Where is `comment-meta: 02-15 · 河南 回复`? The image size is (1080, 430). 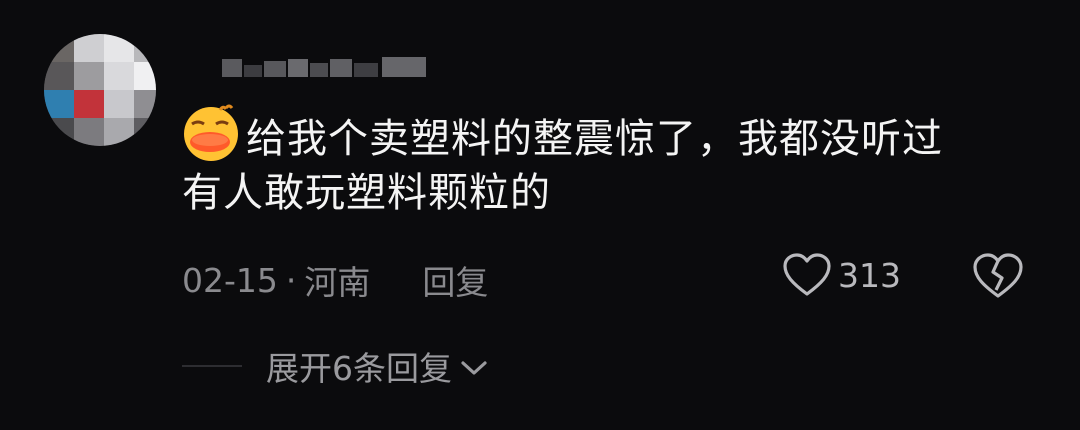
comment-meta: 02-15 · 河南 回复 is located at coordinates (335, 280).